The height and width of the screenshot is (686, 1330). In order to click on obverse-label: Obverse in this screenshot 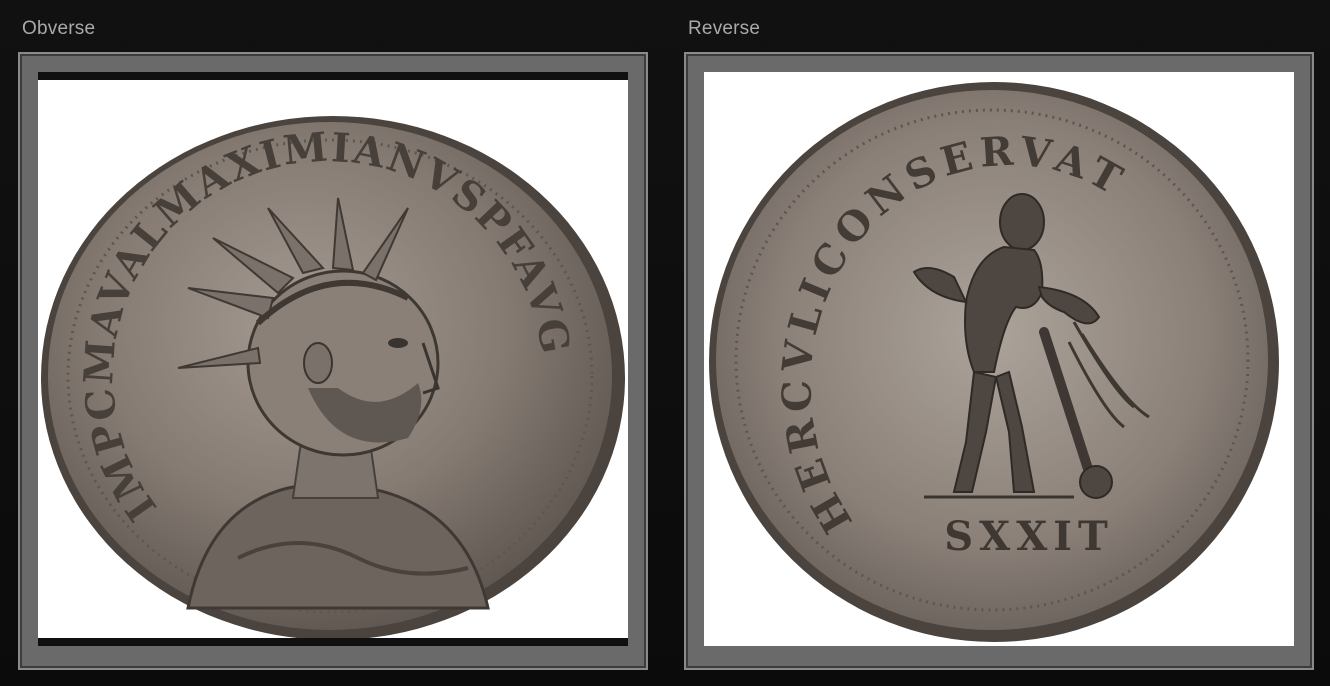, I will do `click(59, 28)`.